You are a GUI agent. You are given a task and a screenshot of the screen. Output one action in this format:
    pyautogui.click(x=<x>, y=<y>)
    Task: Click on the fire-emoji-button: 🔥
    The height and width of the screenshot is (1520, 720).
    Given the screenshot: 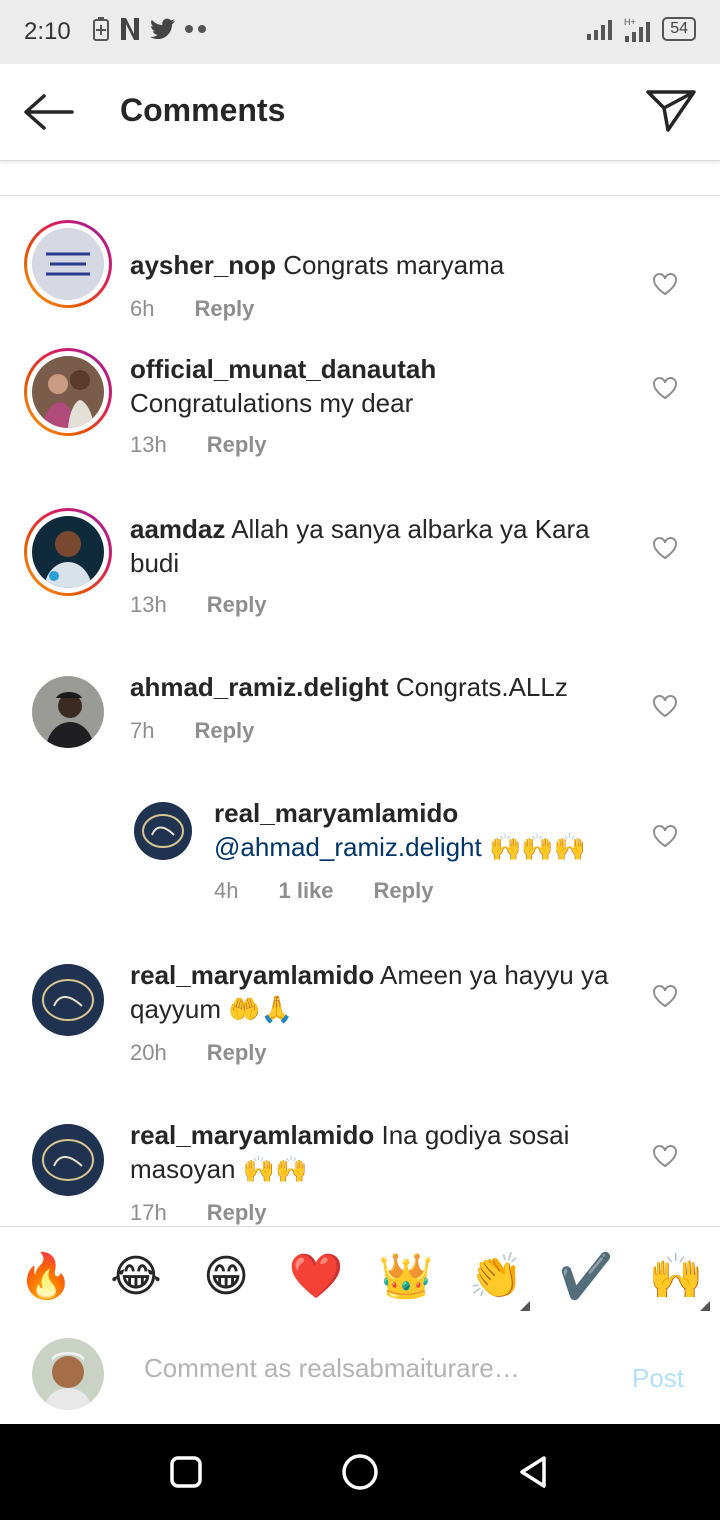 What is the action you would take?
    pyautogui.click(x=46, y=1277)
    